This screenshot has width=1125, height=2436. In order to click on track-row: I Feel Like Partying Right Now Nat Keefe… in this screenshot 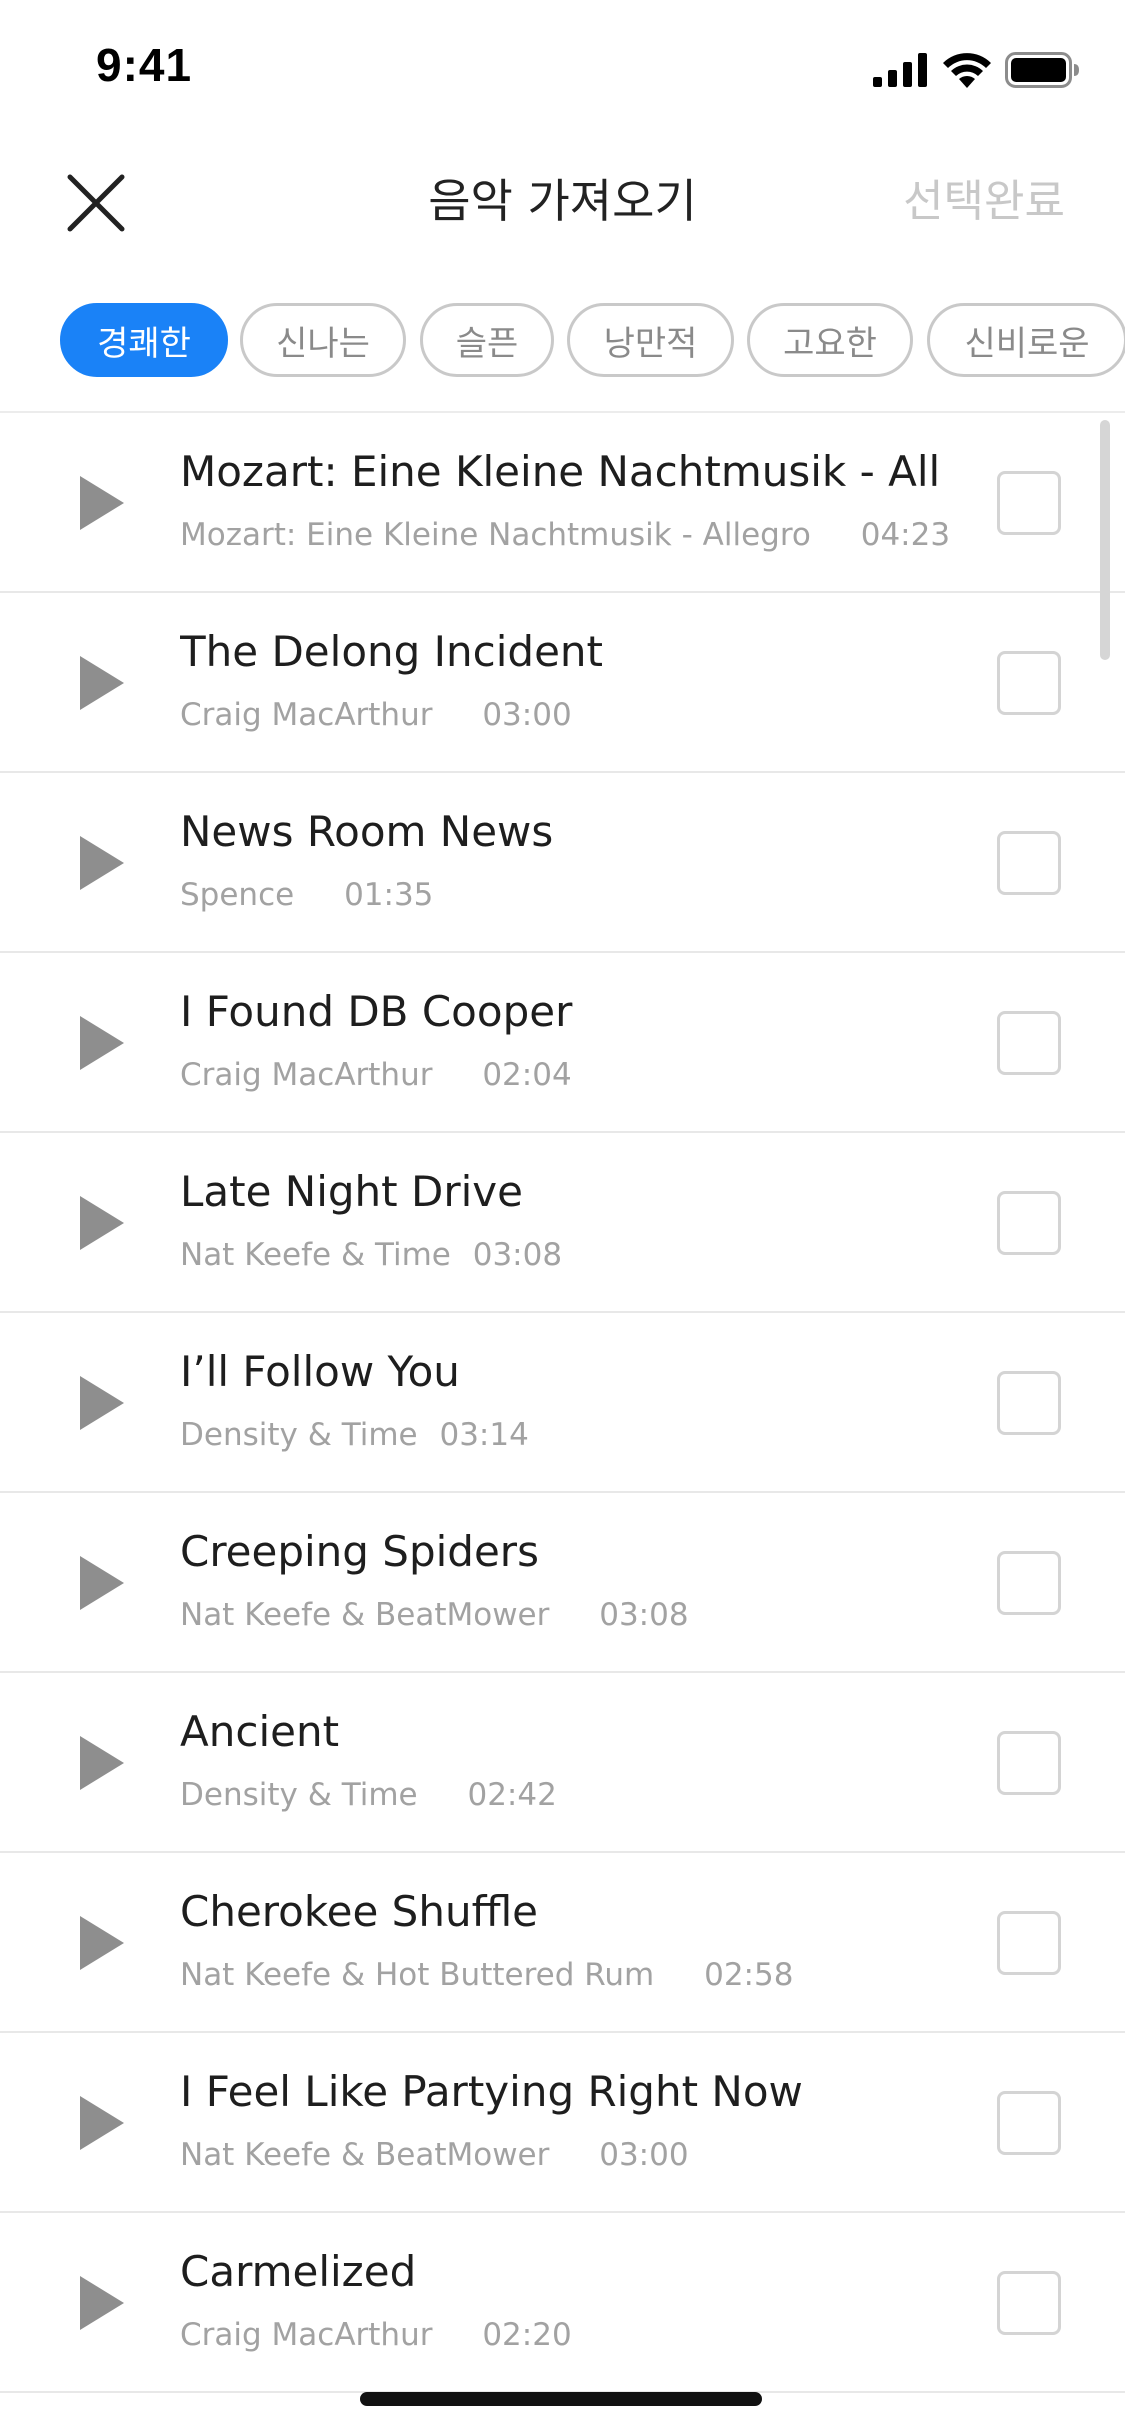, I will do `click(562, 2123)`.